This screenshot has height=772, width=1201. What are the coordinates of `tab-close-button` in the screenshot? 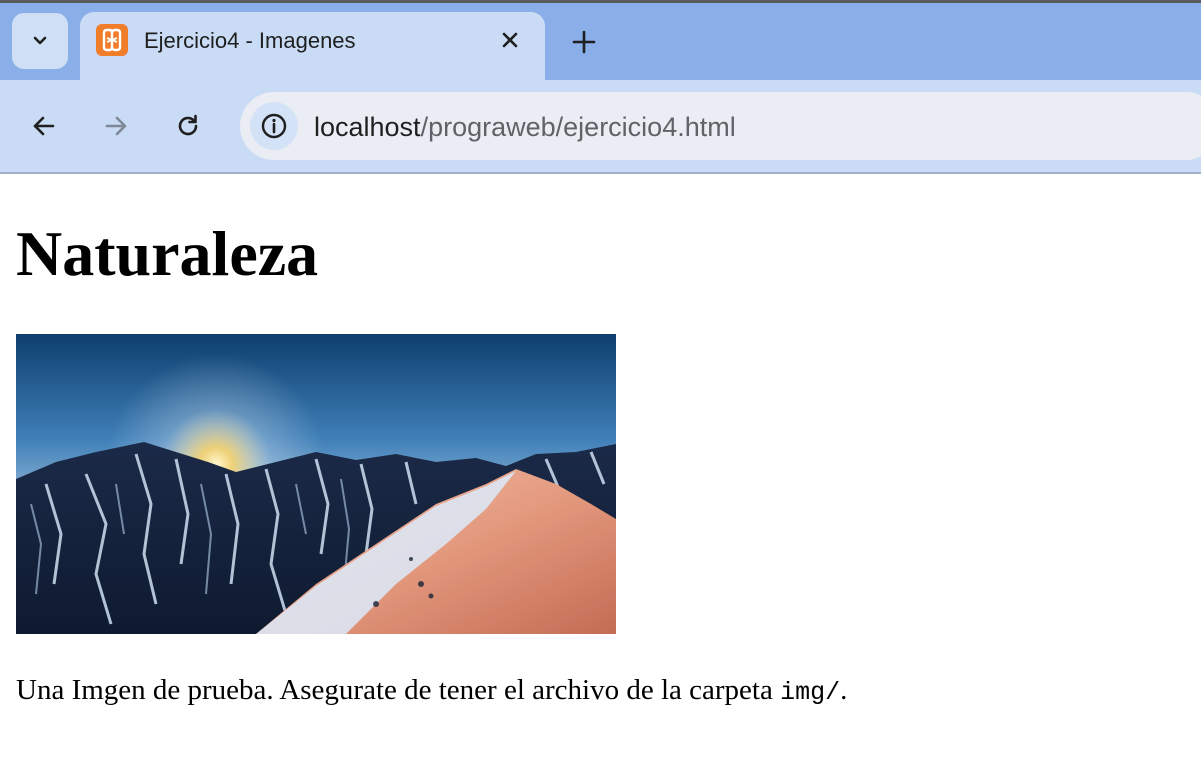 It's located at (510, 40).